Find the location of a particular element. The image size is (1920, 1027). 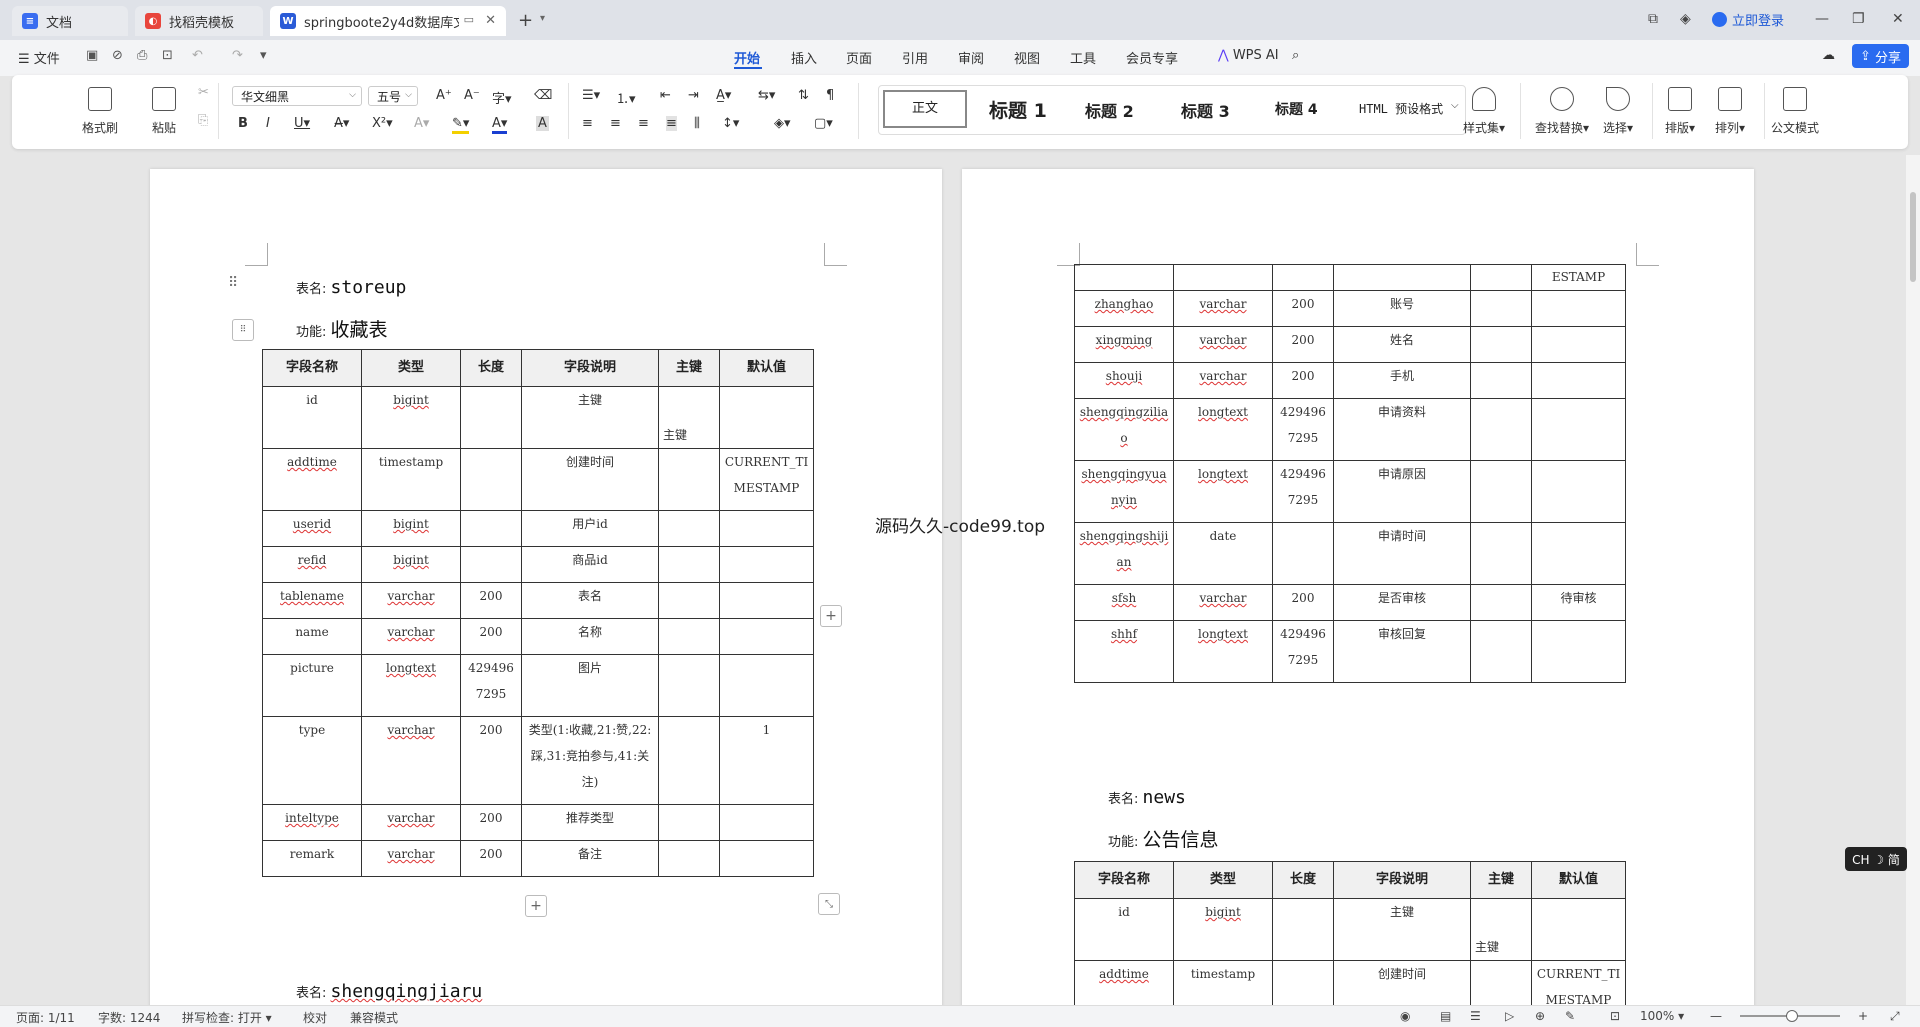

style-set-button: 样式集▾ is located at coordinates (1484, 111).